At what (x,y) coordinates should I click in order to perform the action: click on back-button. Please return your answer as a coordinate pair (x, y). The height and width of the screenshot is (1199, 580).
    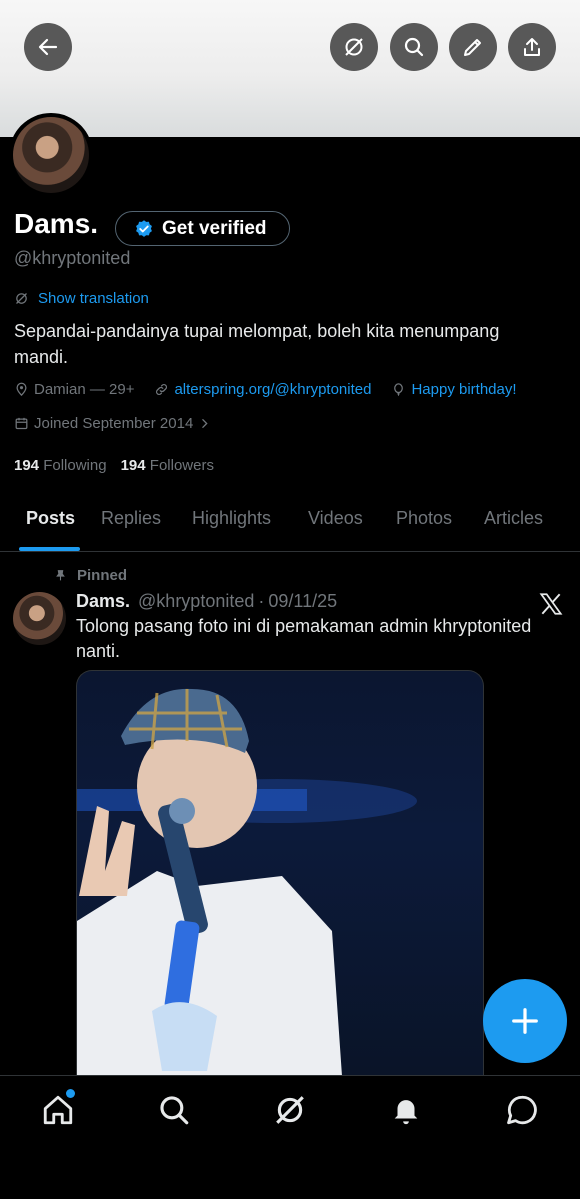
    Looking at the image, I should click on (48, 47).